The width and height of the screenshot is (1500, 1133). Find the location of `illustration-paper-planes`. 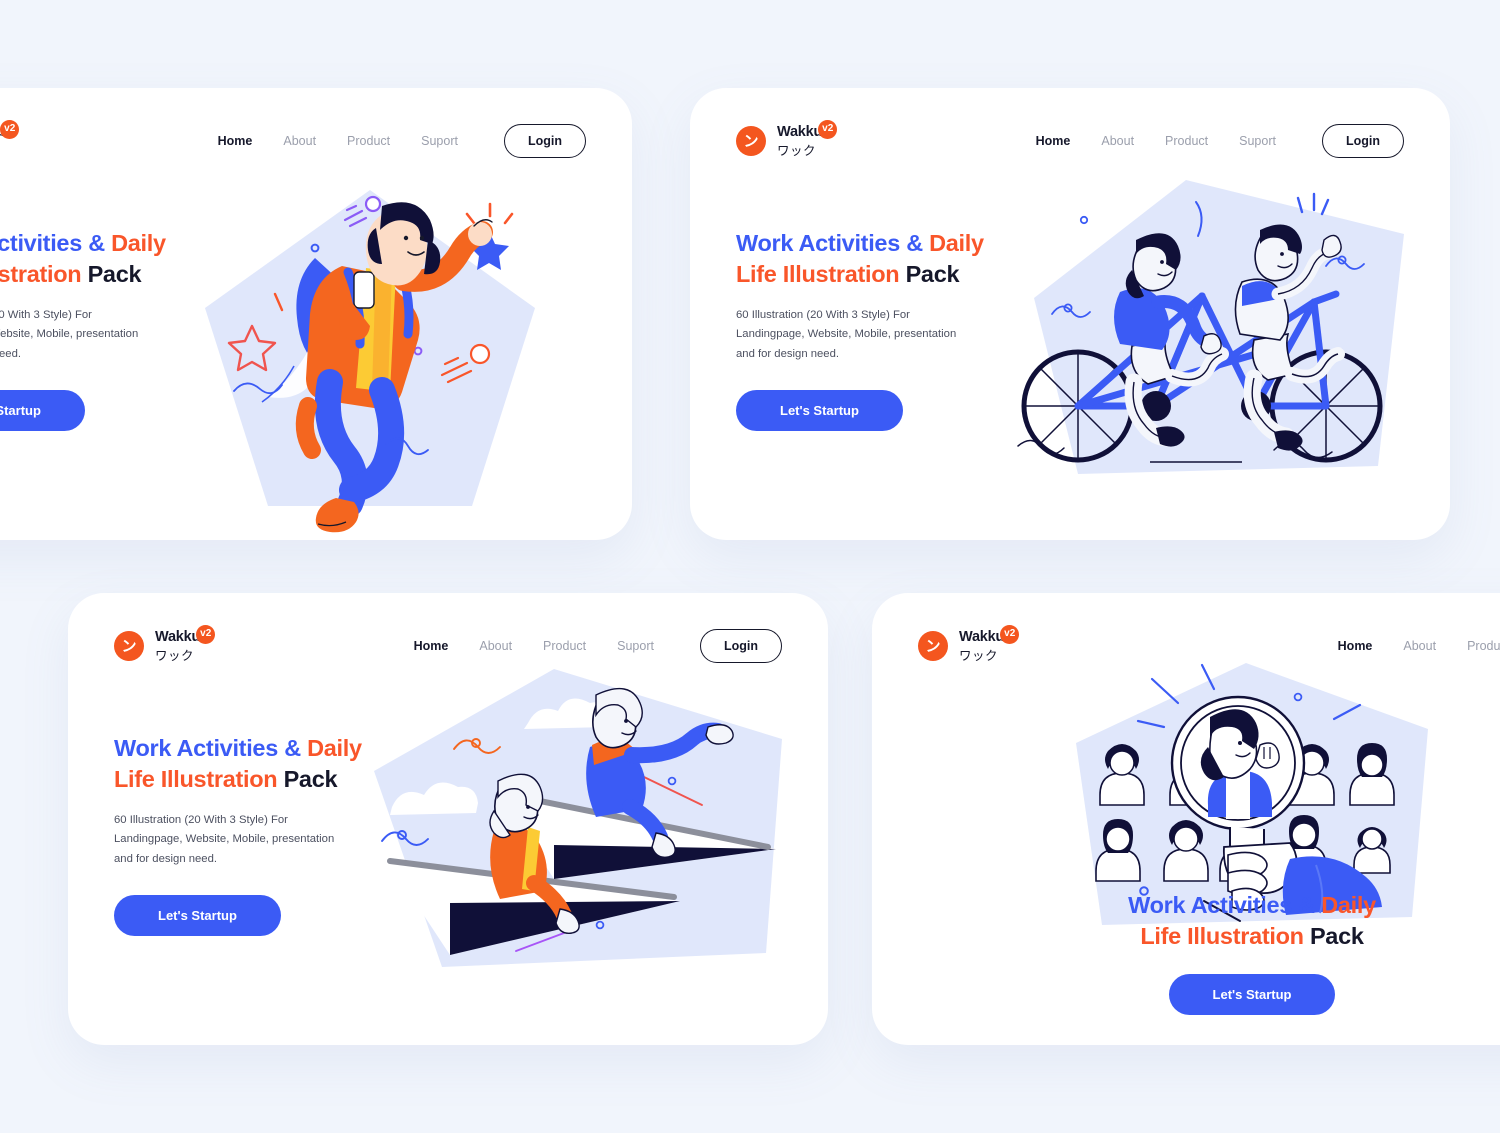

illustration-paper-planes is located at coordinates (578, 820).